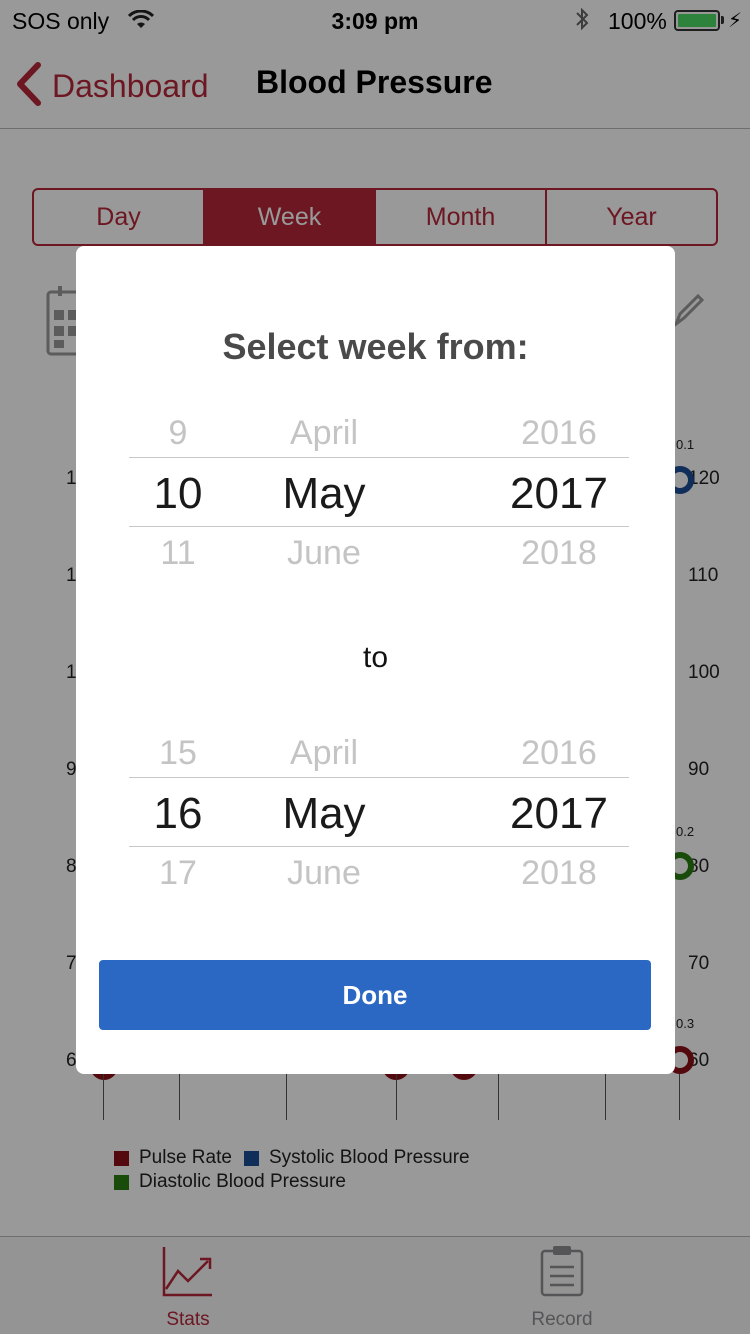  I want to click on picker-day-option: 17, so click(178, 873).